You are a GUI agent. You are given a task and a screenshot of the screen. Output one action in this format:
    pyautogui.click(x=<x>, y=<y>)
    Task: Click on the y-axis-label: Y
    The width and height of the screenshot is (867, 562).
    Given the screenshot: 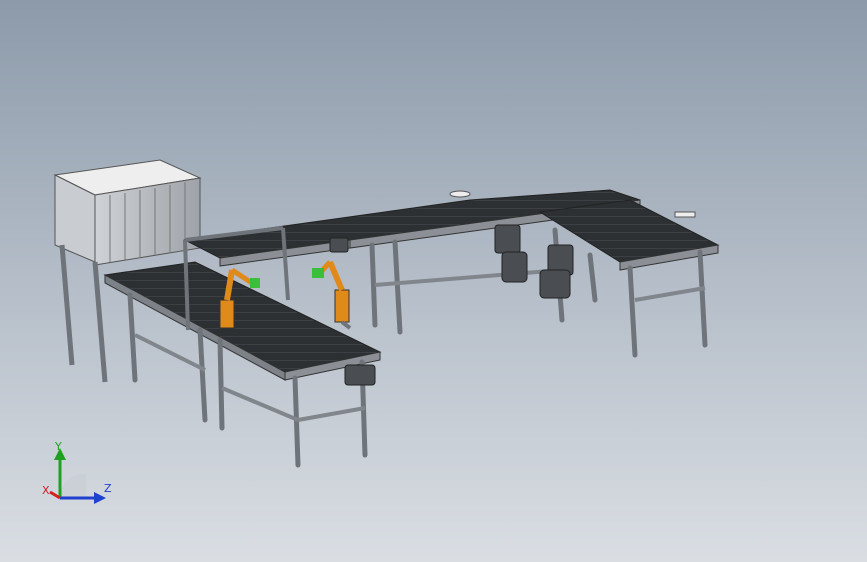 What is the action you would take?
    pyautogui.click(x=58, y=446)
    